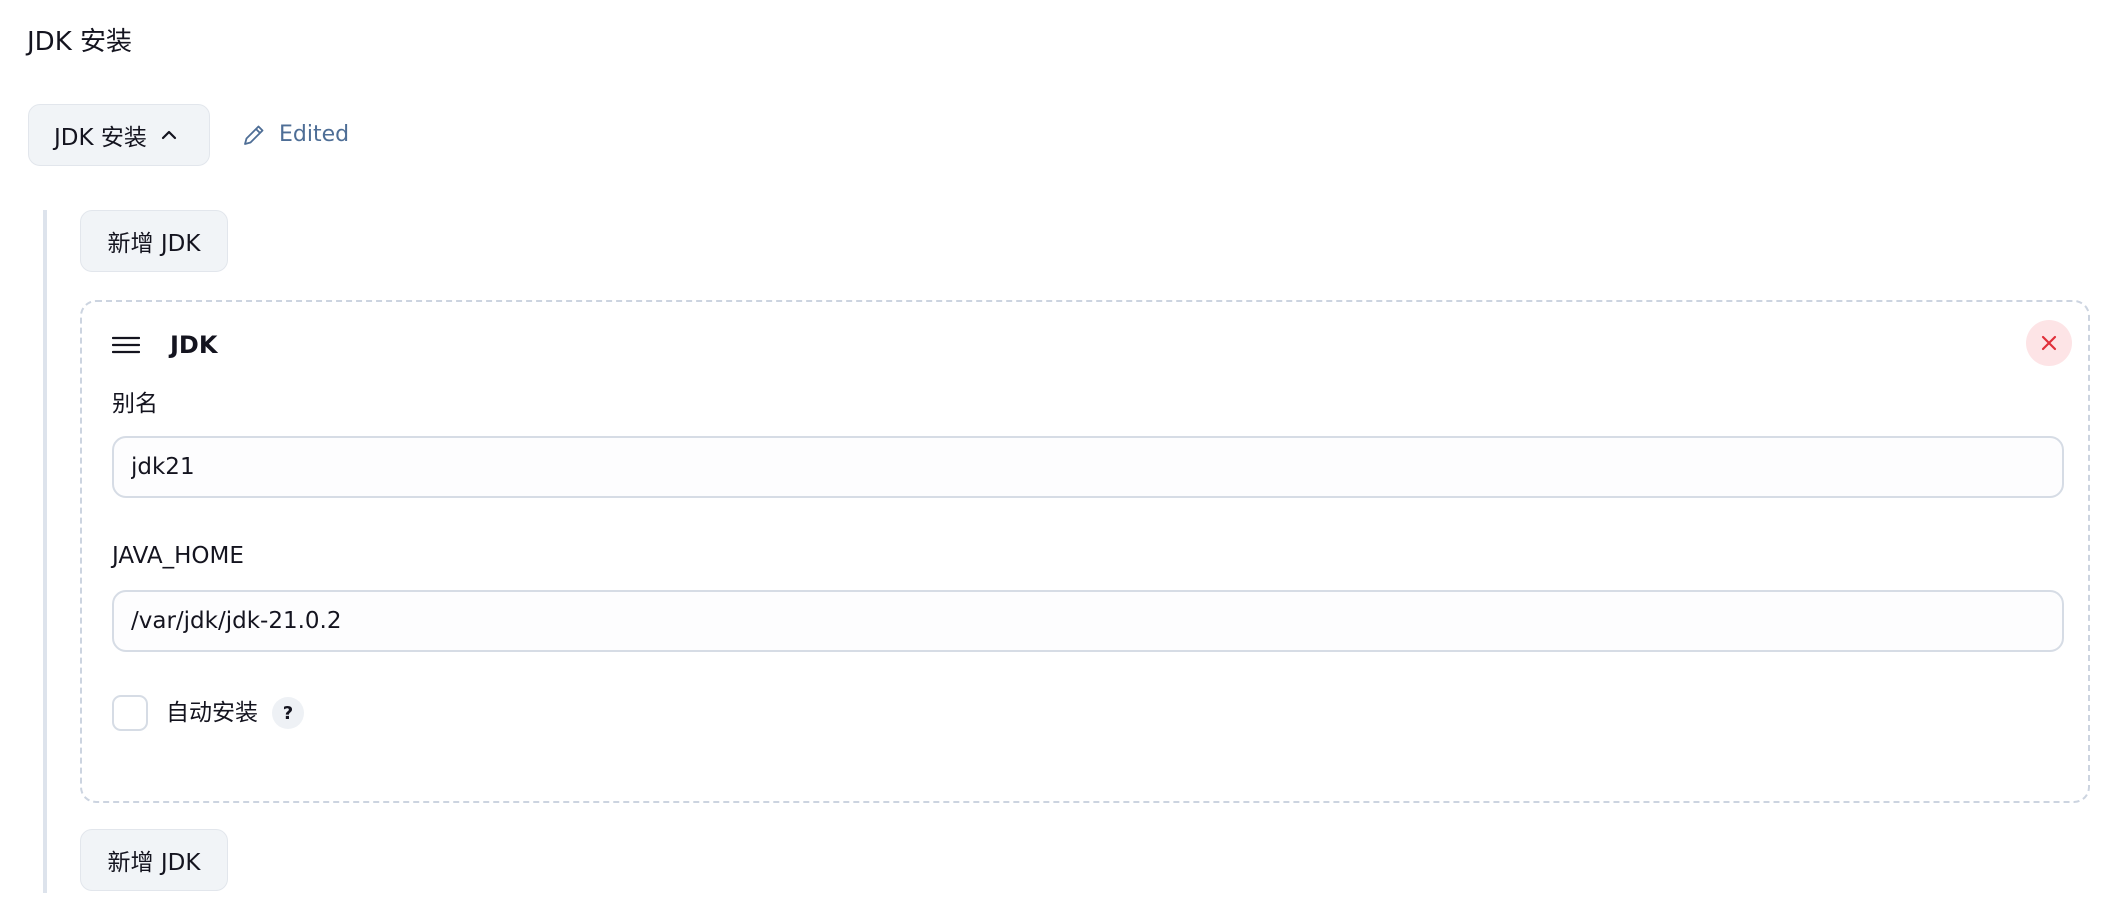 Image resolution: width=2122 pixels, height=918 pixels. I want to click on auto-install-row: 自动安装 ?, so click(208, 713).